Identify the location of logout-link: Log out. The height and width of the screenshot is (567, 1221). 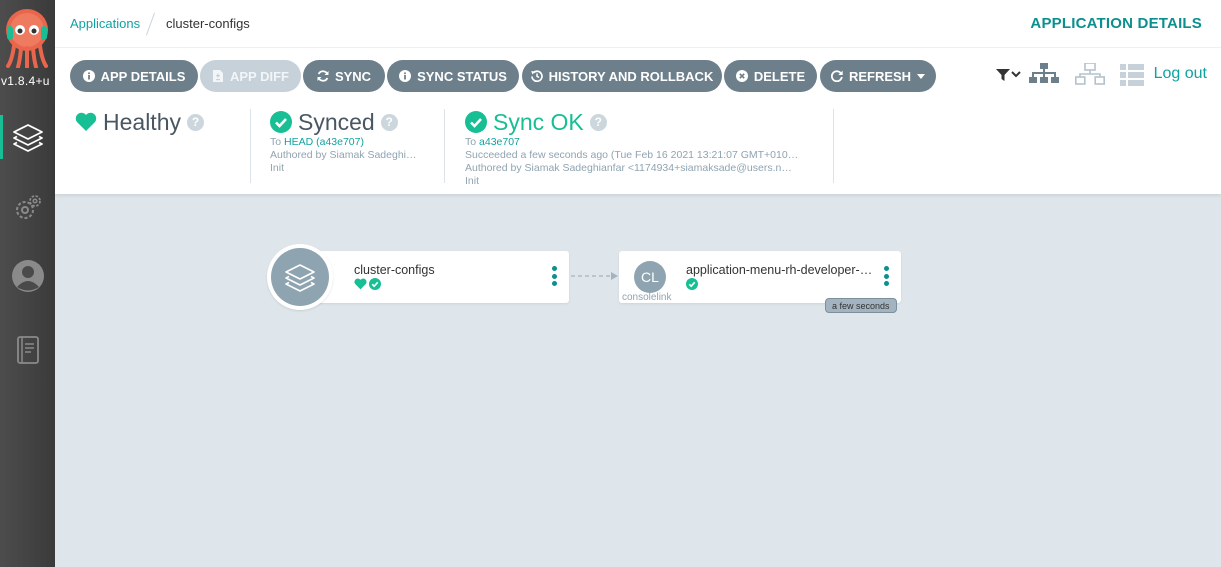
(1180, 74).